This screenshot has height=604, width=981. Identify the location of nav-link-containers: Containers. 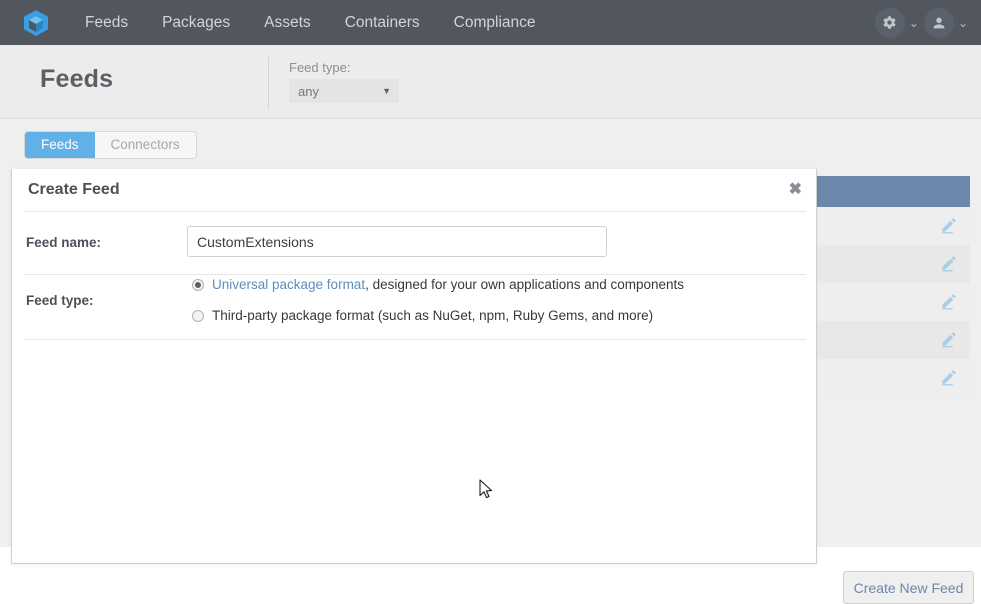
(382, 22).